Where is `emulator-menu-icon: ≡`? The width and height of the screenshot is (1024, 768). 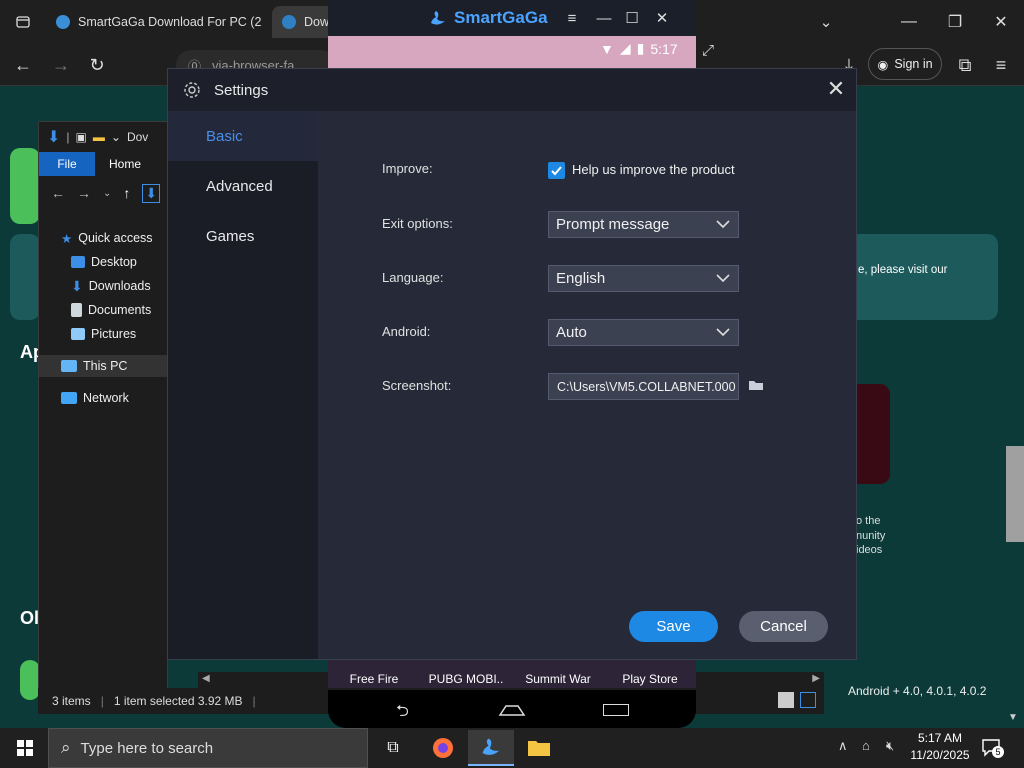
emulator-menu-icon: ≡ is located at coordinates (572, 18).